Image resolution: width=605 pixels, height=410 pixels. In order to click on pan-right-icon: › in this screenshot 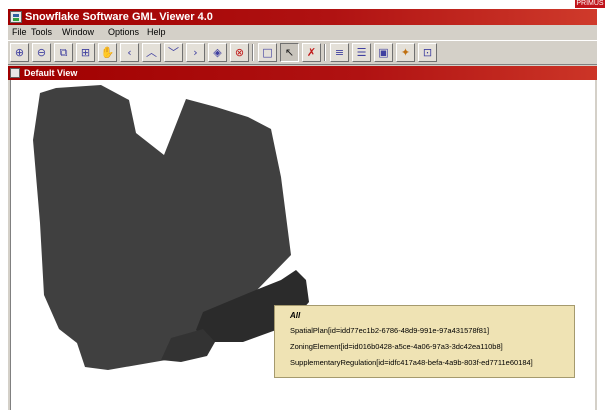, I will do `click(195, 52)`.